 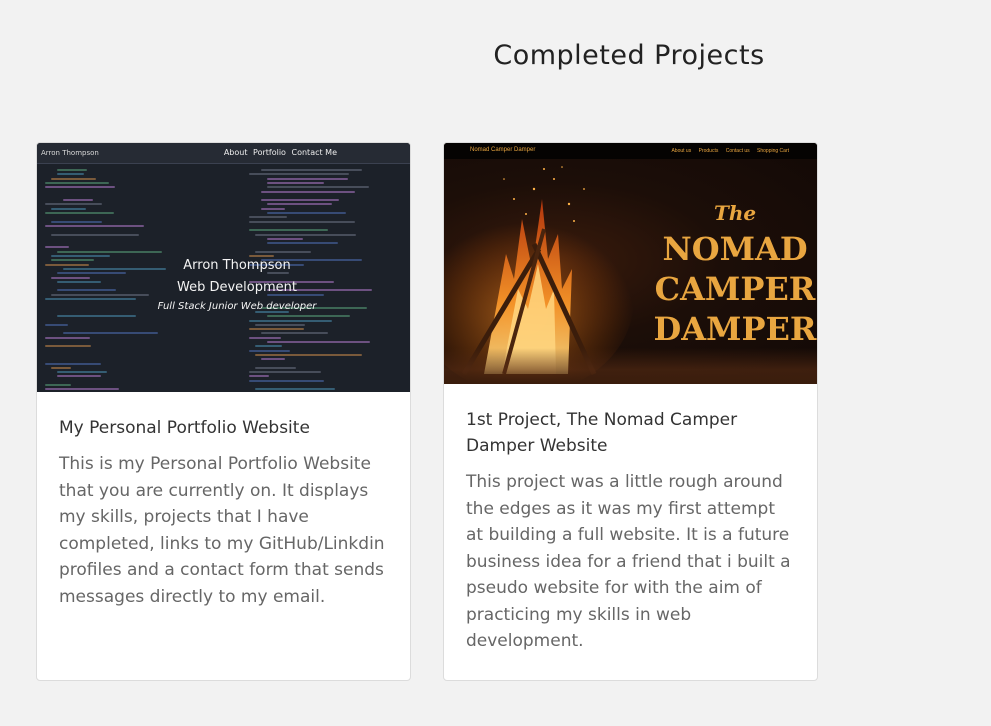 What do you see at coordinates (503, 150) in the screenshot?
I see `thumbnail-brand: Nomad Camper Damper` at bounding box center [503, 150].